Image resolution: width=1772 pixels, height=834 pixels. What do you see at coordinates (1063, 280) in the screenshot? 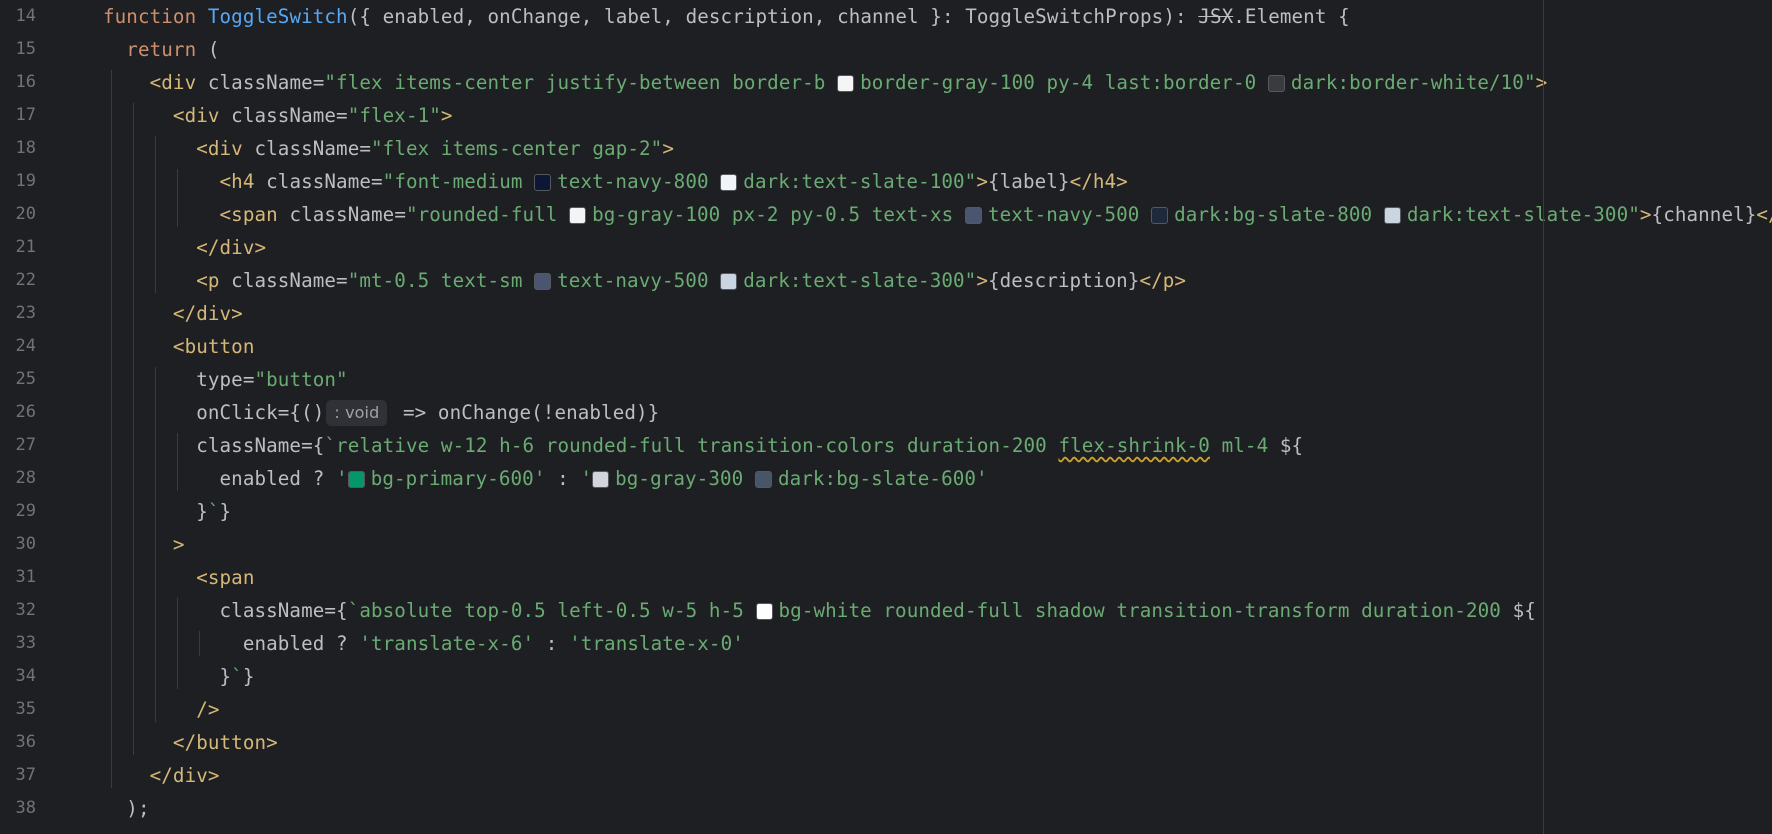
I see `code-token: {description}` at bounding box center [1063, 280].